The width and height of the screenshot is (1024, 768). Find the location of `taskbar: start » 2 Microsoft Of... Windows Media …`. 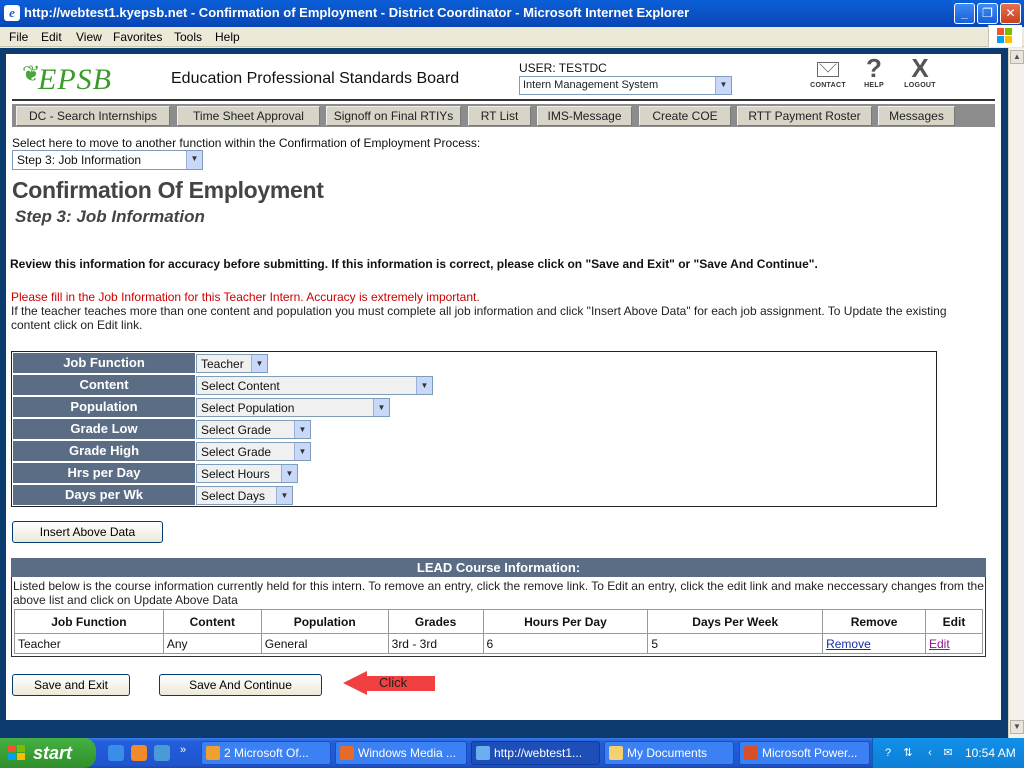

taskbar: start » 2 Microsoft Of... Windows Media … is located at coordinates (512, 753).